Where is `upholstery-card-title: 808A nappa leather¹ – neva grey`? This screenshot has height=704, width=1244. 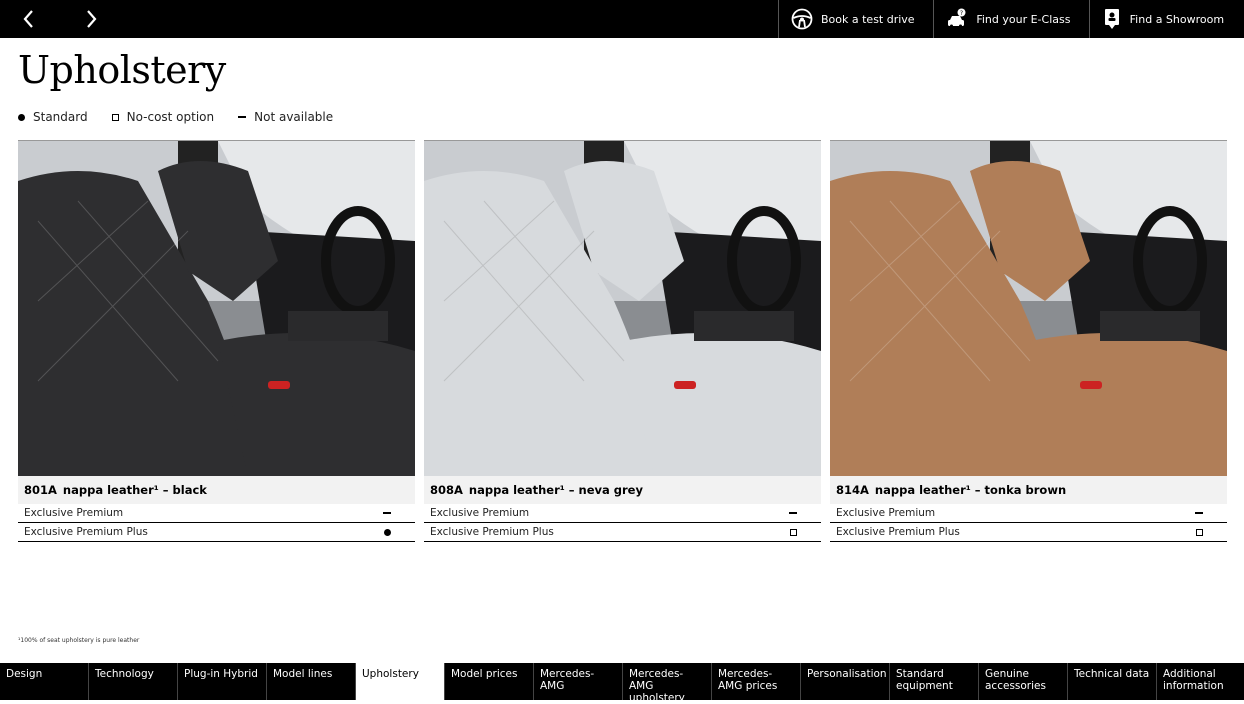 upholstery-card-title: 808A nappa leather¹ – neva grey is located at coordinates (622, 490).